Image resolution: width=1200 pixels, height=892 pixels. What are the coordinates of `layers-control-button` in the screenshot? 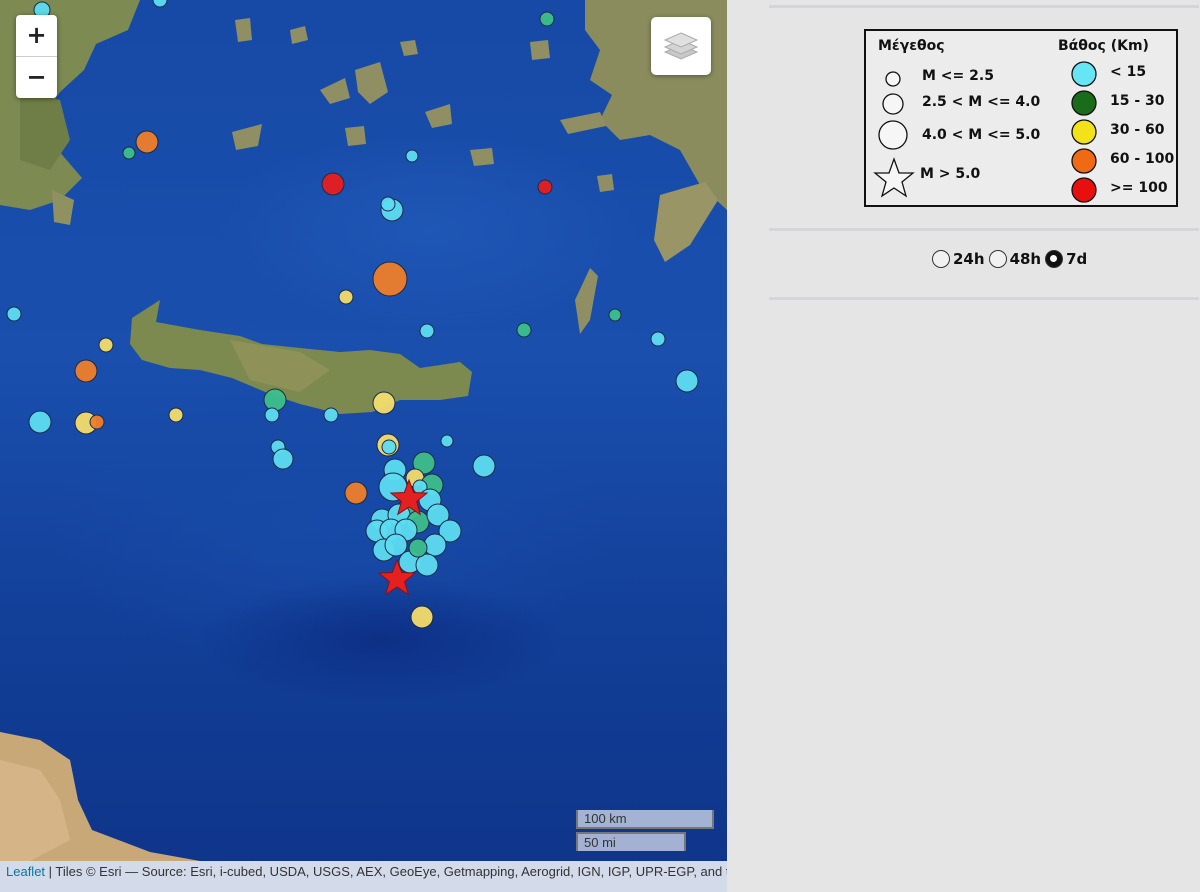 It's located at (681, 46).